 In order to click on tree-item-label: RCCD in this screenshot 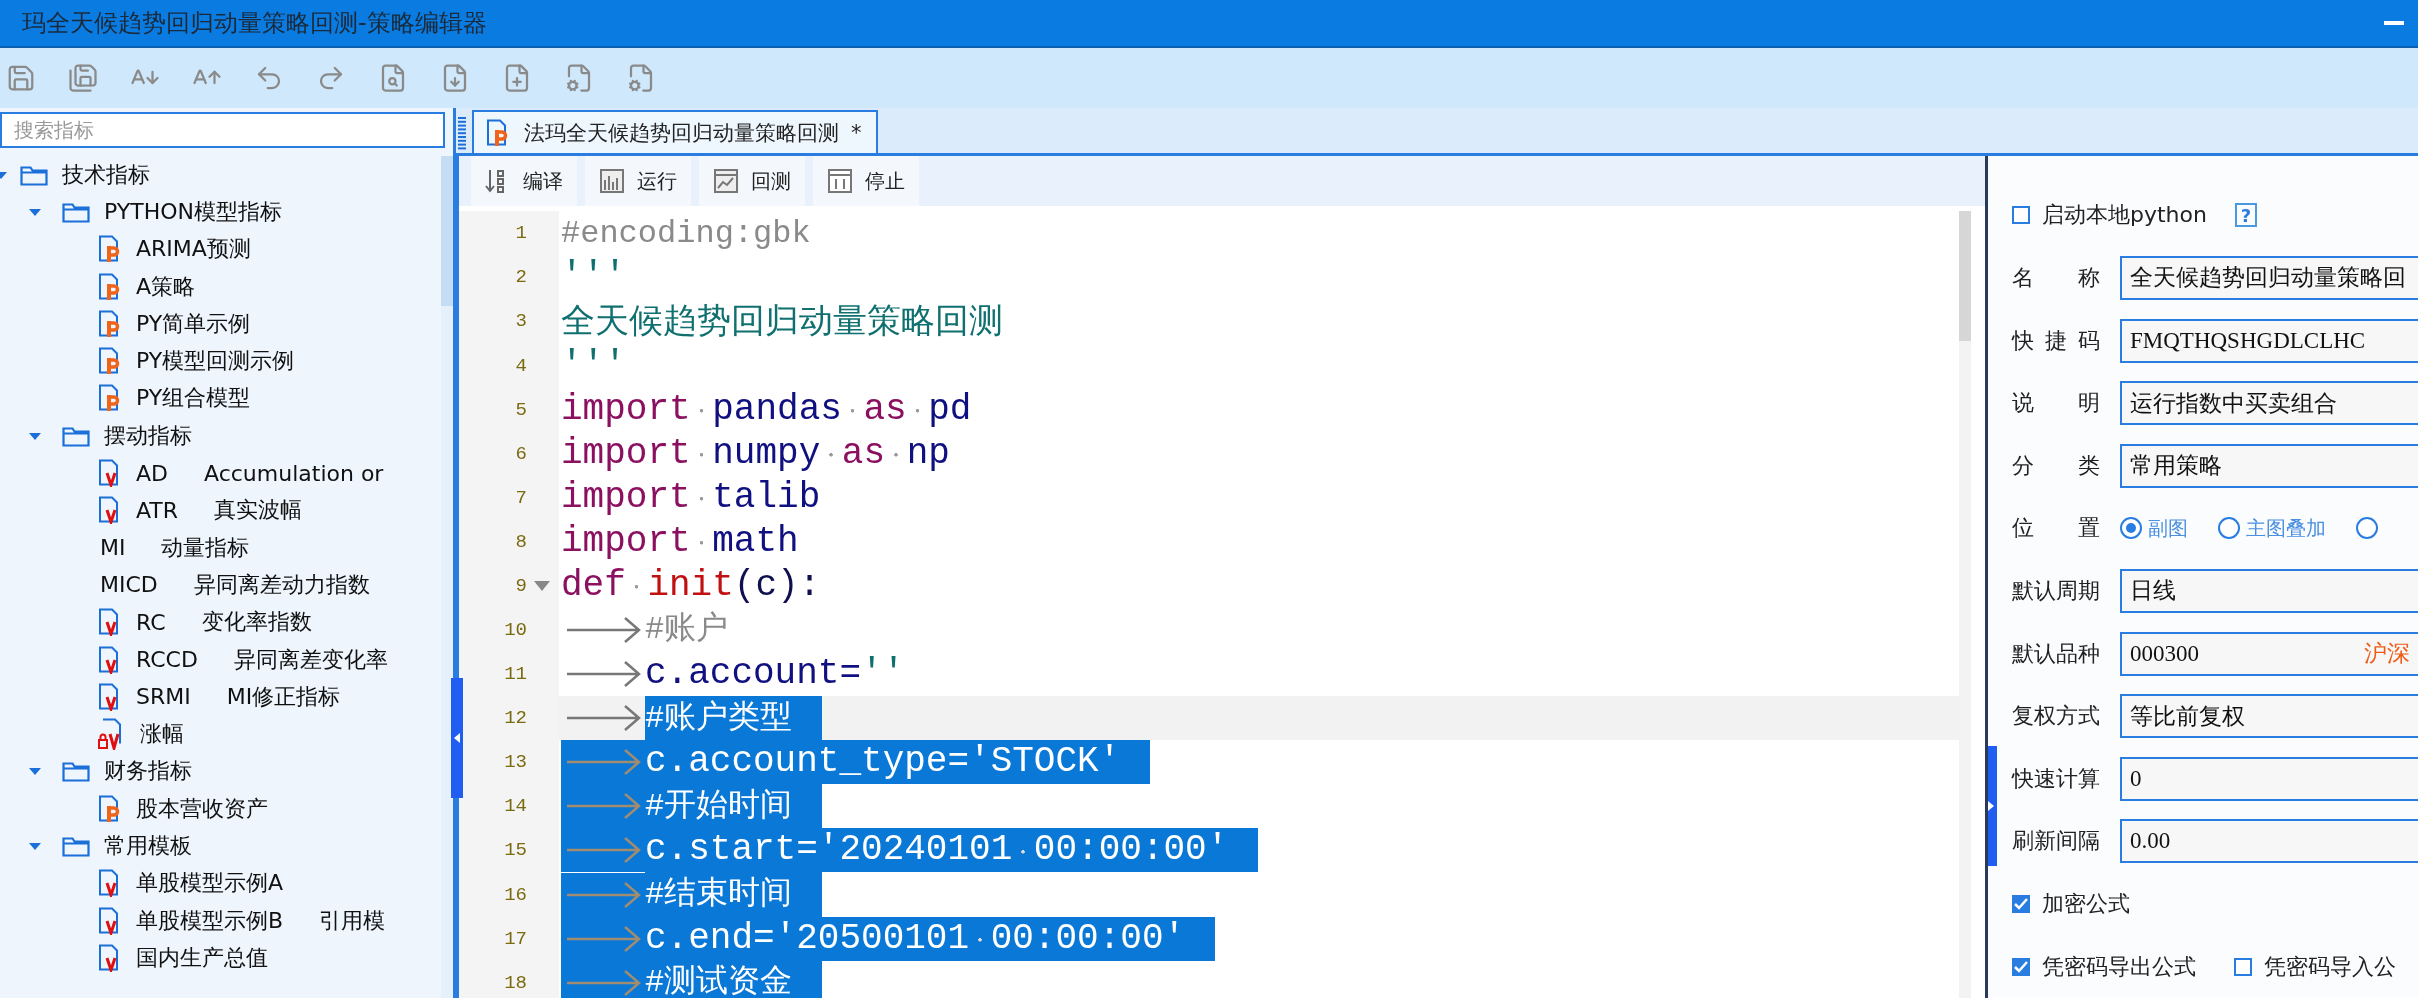, I will do `click(167, 659)`.